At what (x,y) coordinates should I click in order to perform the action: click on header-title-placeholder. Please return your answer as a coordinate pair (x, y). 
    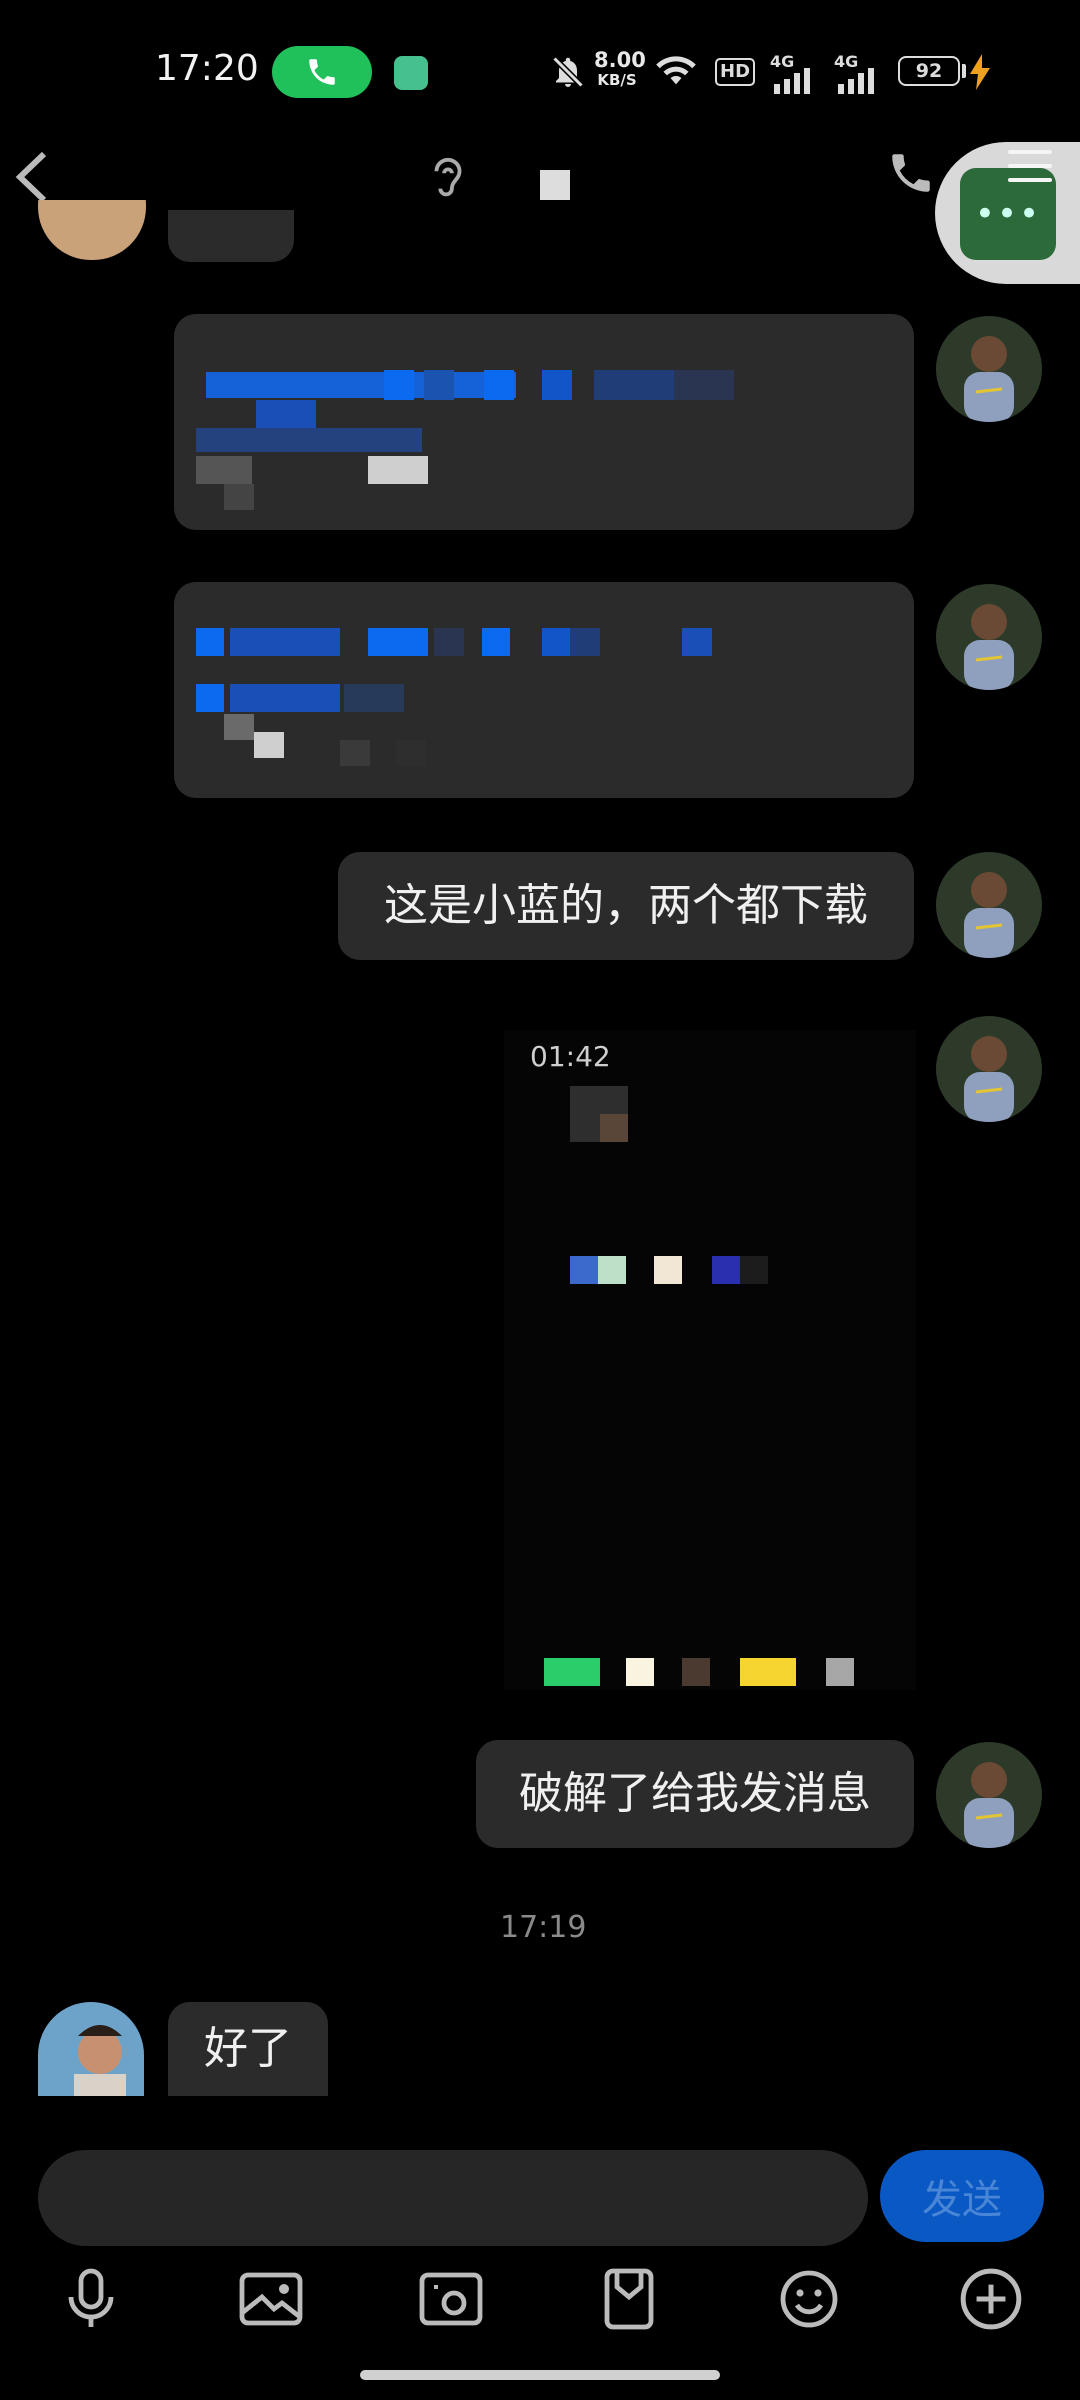
    Looking at the image, I should click on (555, 185).